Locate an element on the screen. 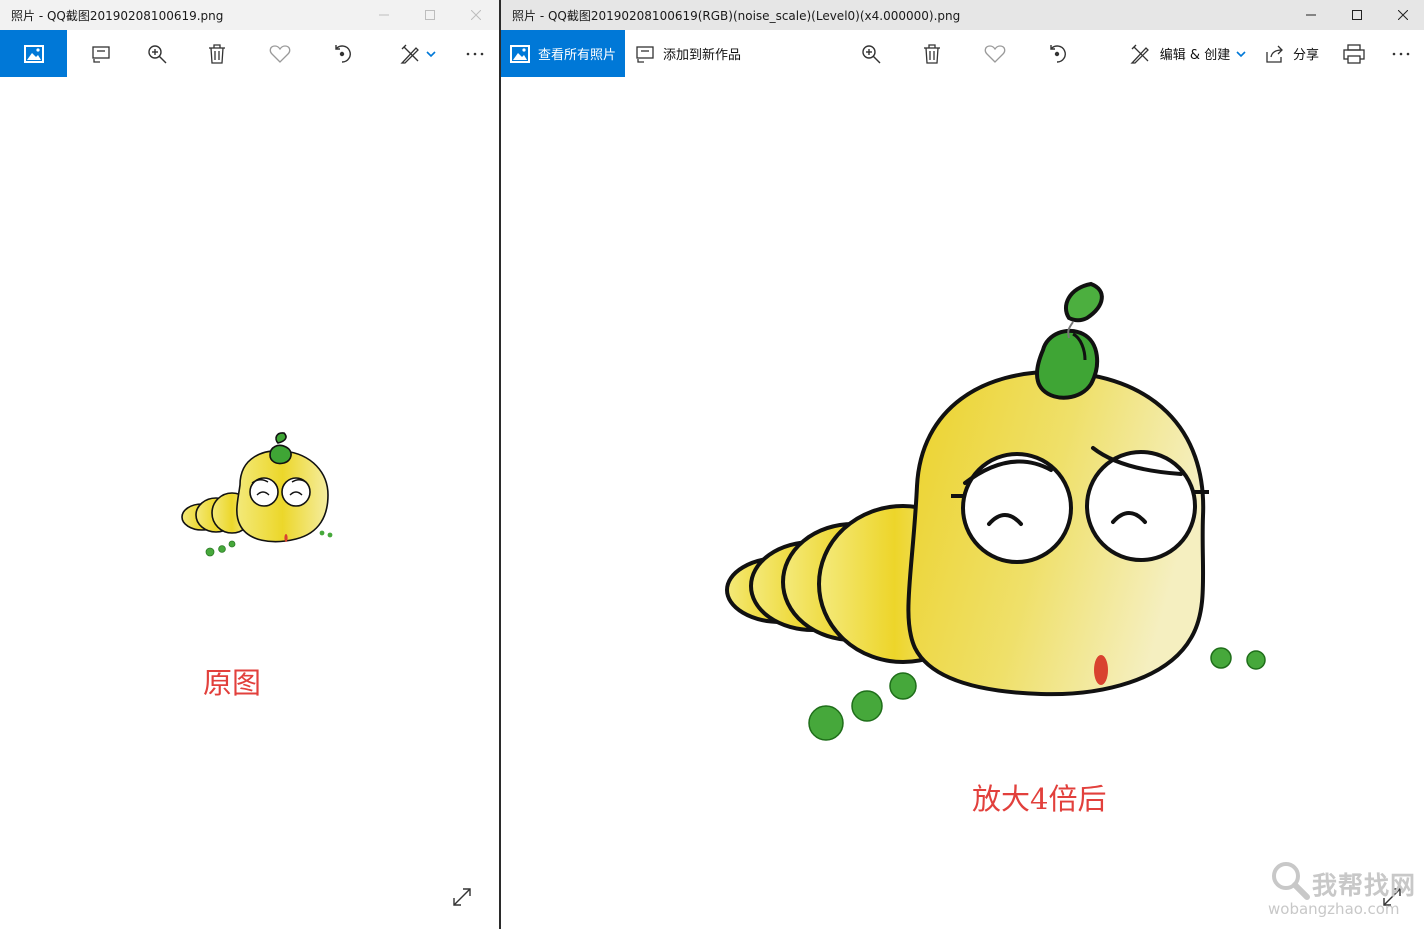  add-to-creation-button: 添加到新作品 is located at coordinates (688, 53).